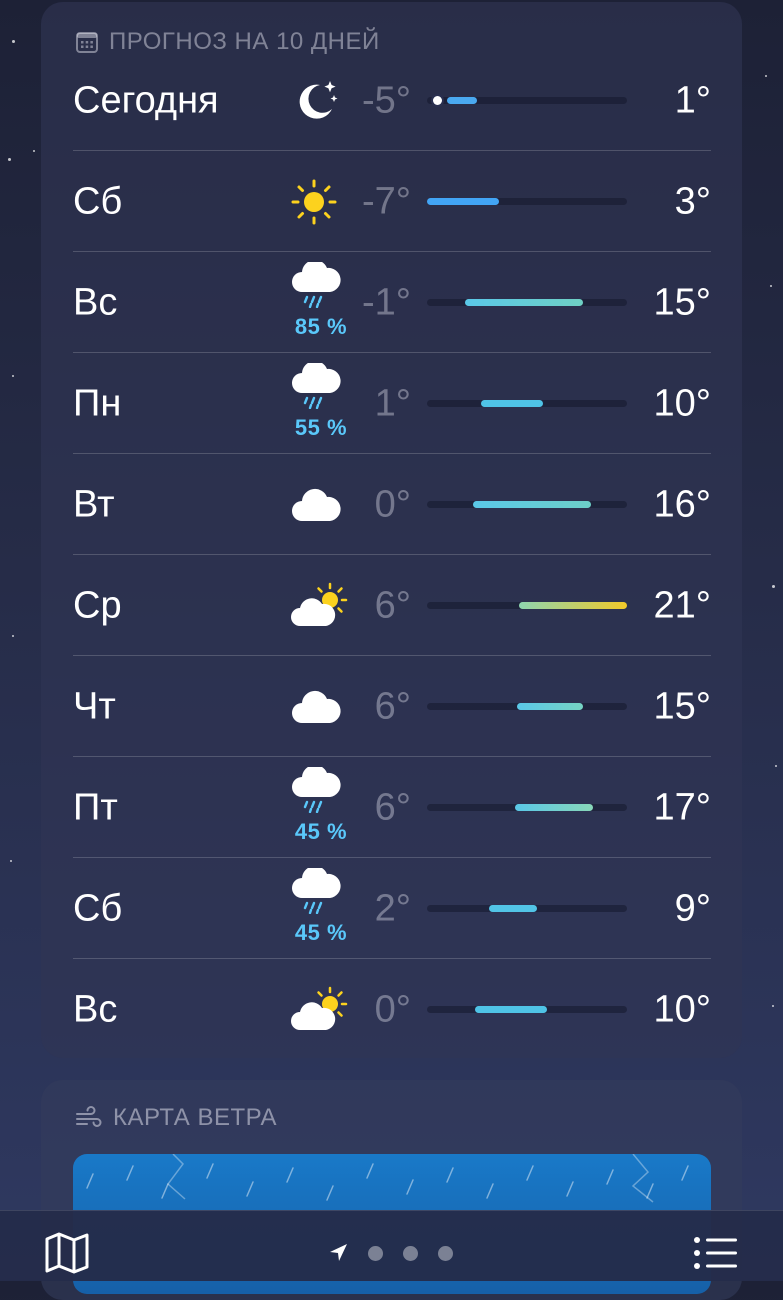 This screenshot has height=1300, width=783. I want to click on forecast-row: Вс 85 % -1° 15°, so click(392, 302).